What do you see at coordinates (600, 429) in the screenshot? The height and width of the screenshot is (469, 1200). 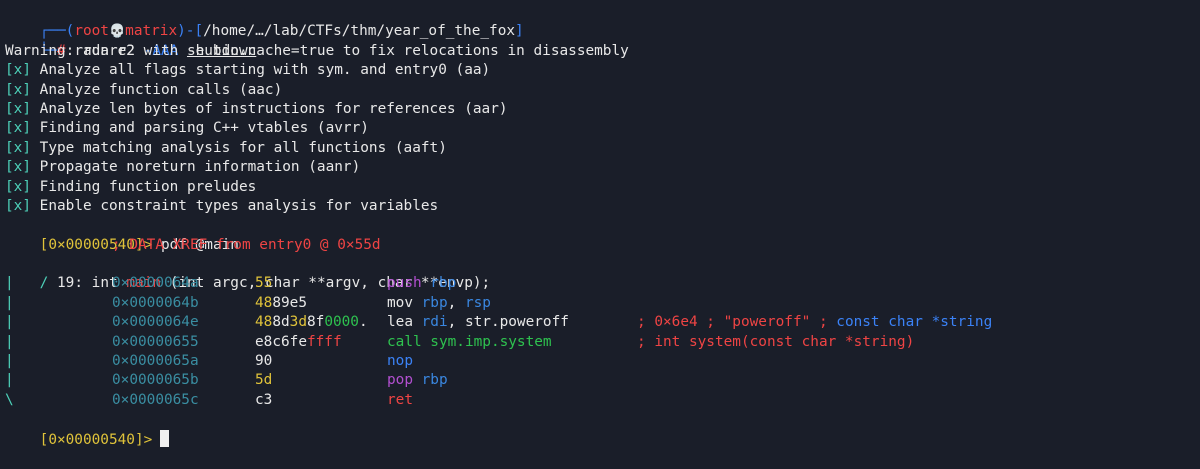 I see `final-prompt-line: [0×00000540]>` at bounding box center [600, 429].